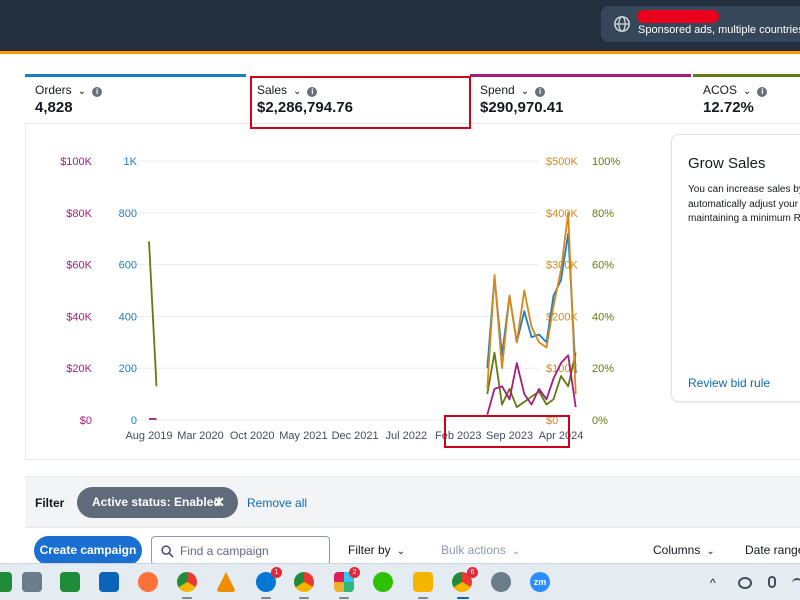  I want to click on windows-taskbar: 1 2 6 zm ^, so click(400, 581).